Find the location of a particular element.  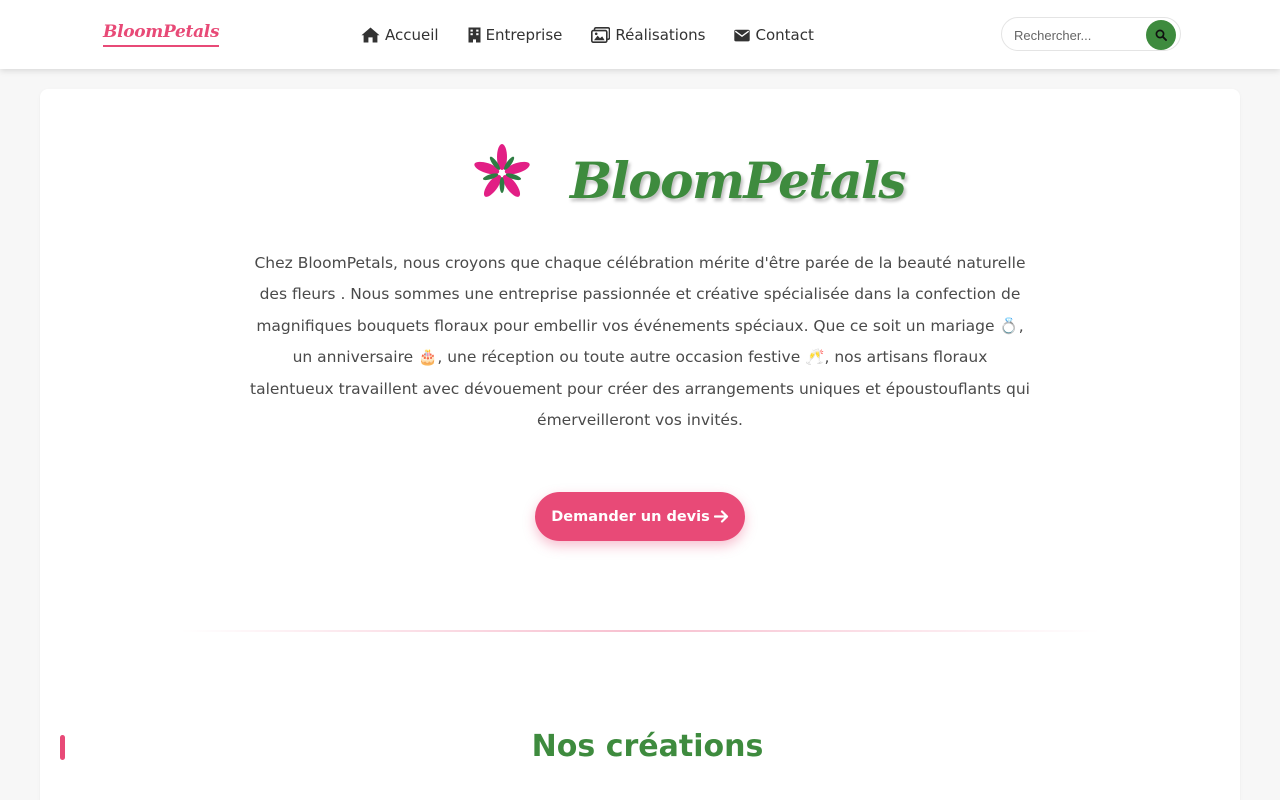

search-input is located at coordinates (1078, 35).